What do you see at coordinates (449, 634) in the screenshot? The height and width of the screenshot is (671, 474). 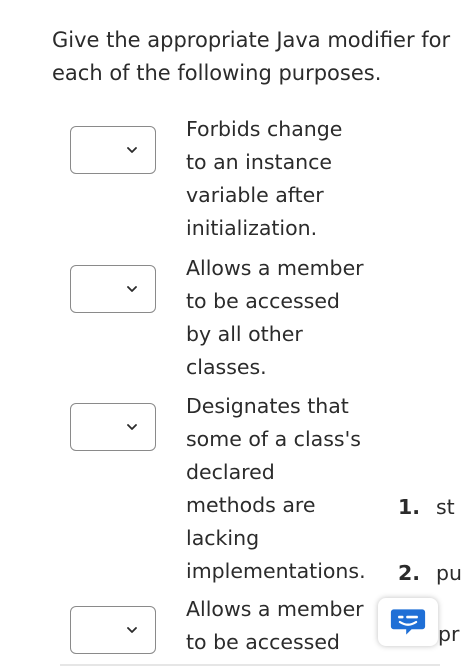 I see `partial-option-text: pr` at bounding box center [449, 634].